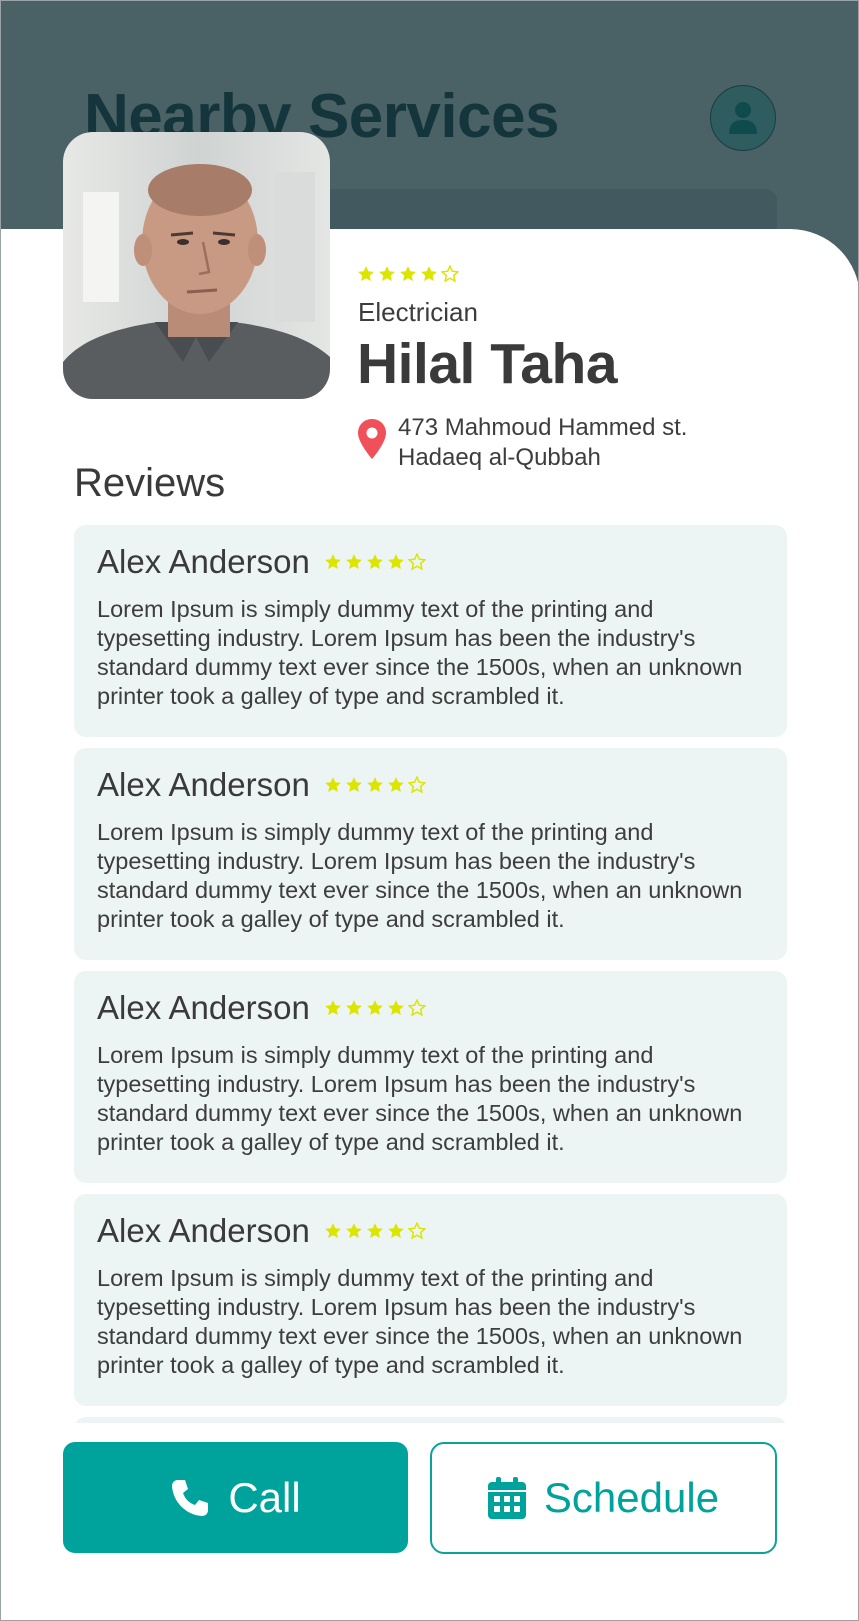 The width and height of the screenshot is (859, 1621). What do you see at coordinates (196, 265) in the screenshot?
I see `worker-photo` at bounding box center [196, 265].